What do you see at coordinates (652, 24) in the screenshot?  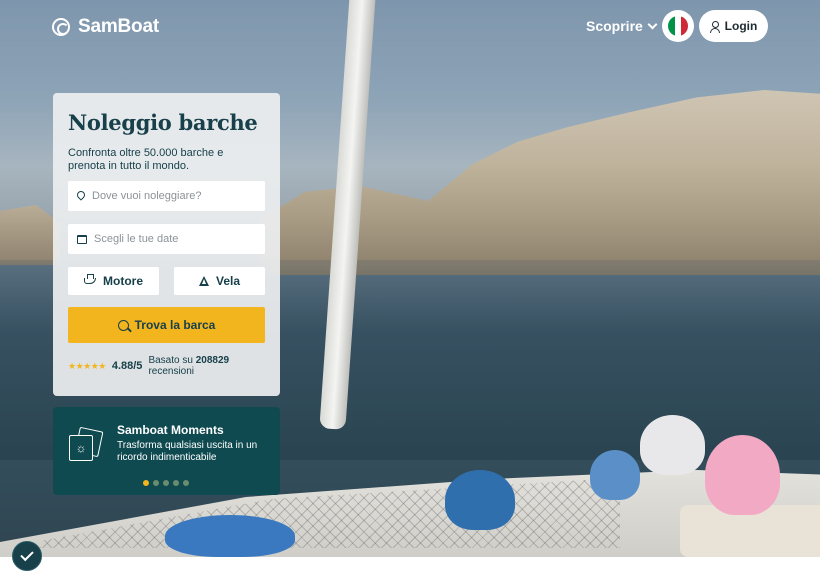 I see `chevron-down-icon` at bounding box center [652, 24].